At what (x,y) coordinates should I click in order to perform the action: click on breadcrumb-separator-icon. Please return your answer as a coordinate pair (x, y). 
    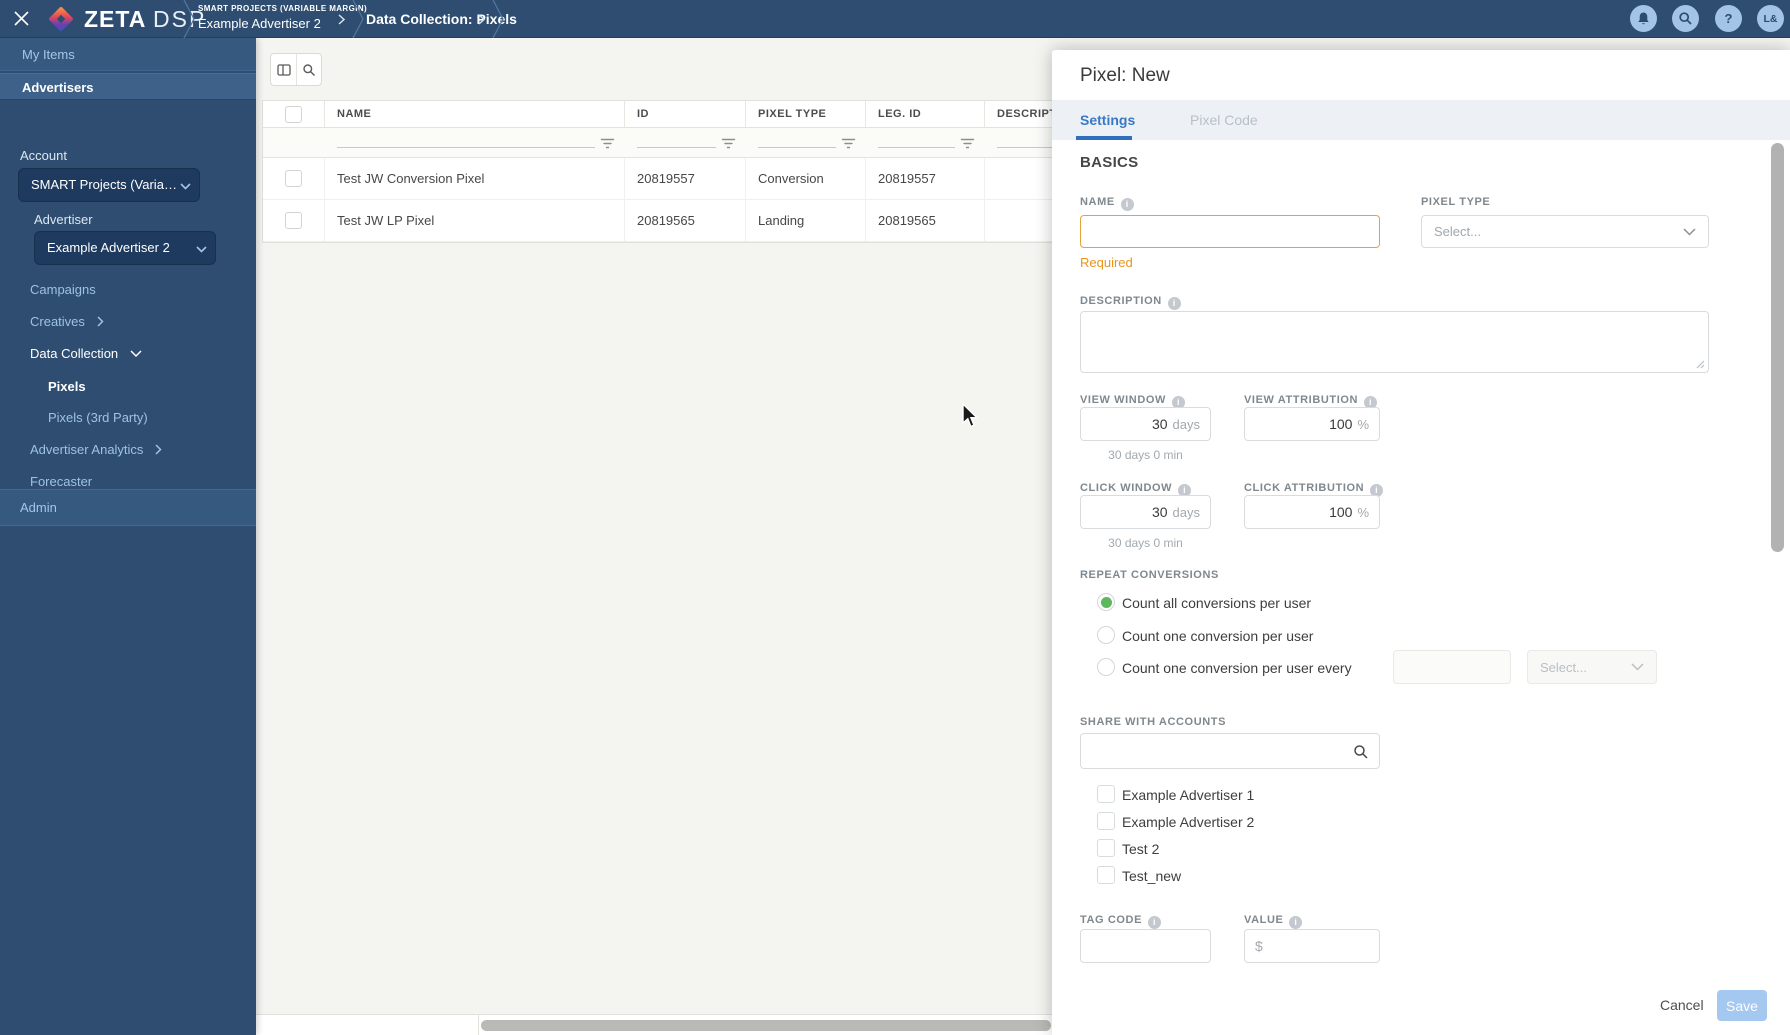
    Looking at the image, I should click on (189, 19).